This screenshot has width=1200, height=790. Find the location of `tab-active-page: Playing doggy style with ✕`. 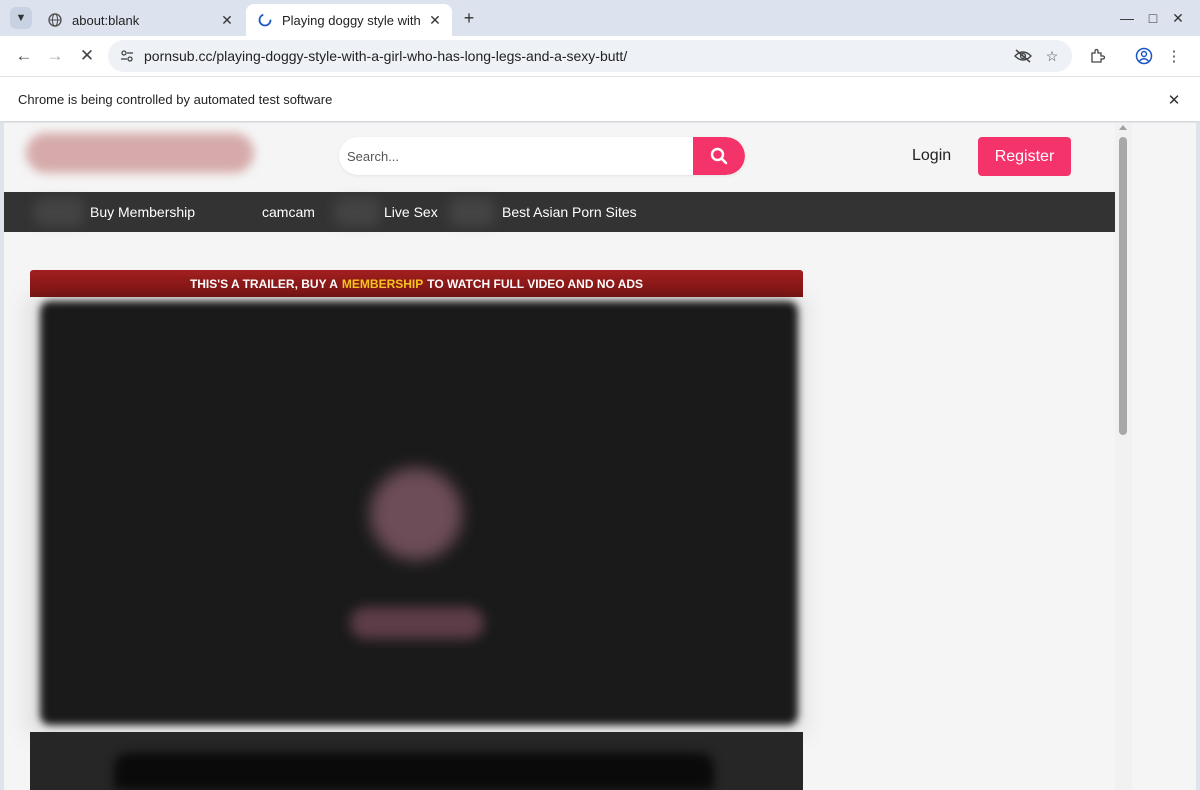

tab-active-page: Playing doggy style with ✕ is located at coordinates (349, 20).